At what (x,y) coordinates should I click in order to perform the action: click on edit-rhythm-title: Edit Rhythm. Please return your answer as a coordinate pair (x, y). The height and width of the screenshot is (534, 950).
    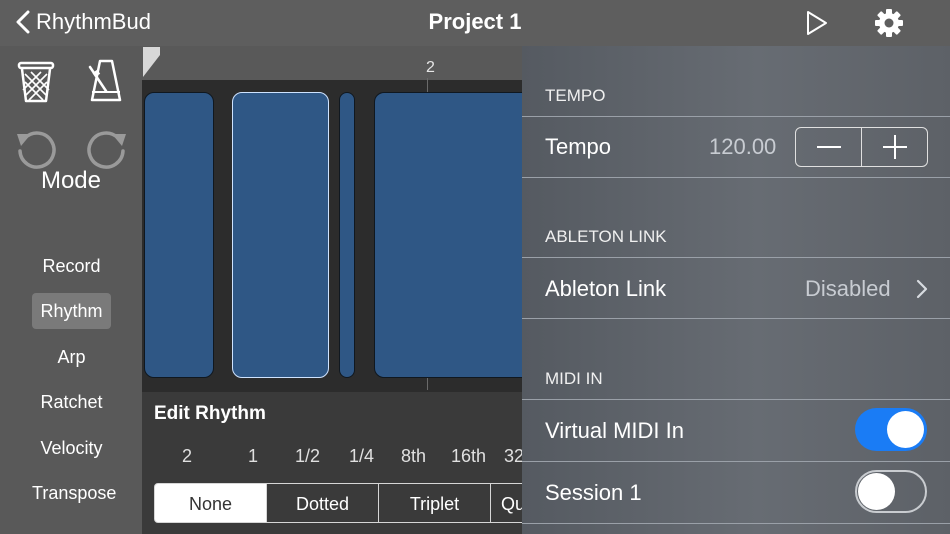
    Looking at the image, I should click on (210, 413).